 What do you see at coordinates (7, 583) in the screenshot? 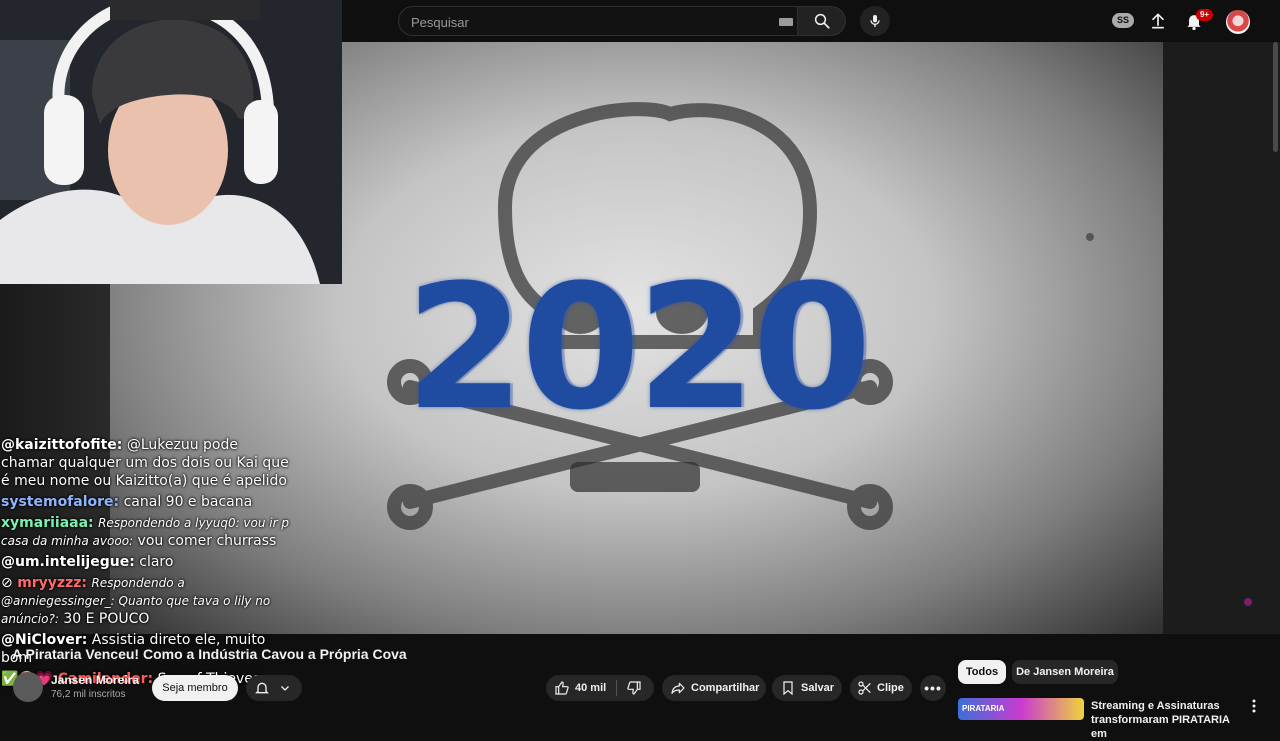
I see `muted-eye-icon: ⊘` at bounding box center [7, 583].